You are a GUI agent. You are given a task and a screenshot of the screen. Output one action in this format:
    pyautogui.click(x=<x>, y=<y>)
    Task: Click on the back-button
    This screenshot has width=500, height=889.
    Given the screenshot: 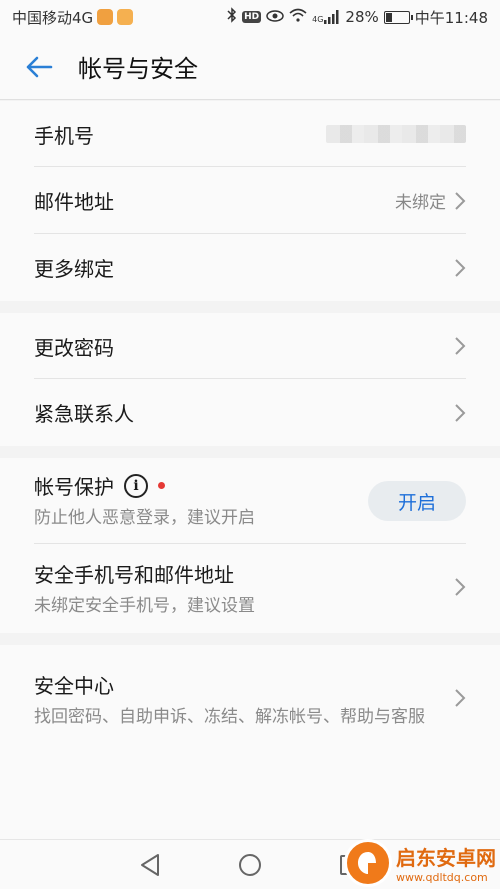 What is the action you would take?
    pyautogui.click(x=39, y=67)
    